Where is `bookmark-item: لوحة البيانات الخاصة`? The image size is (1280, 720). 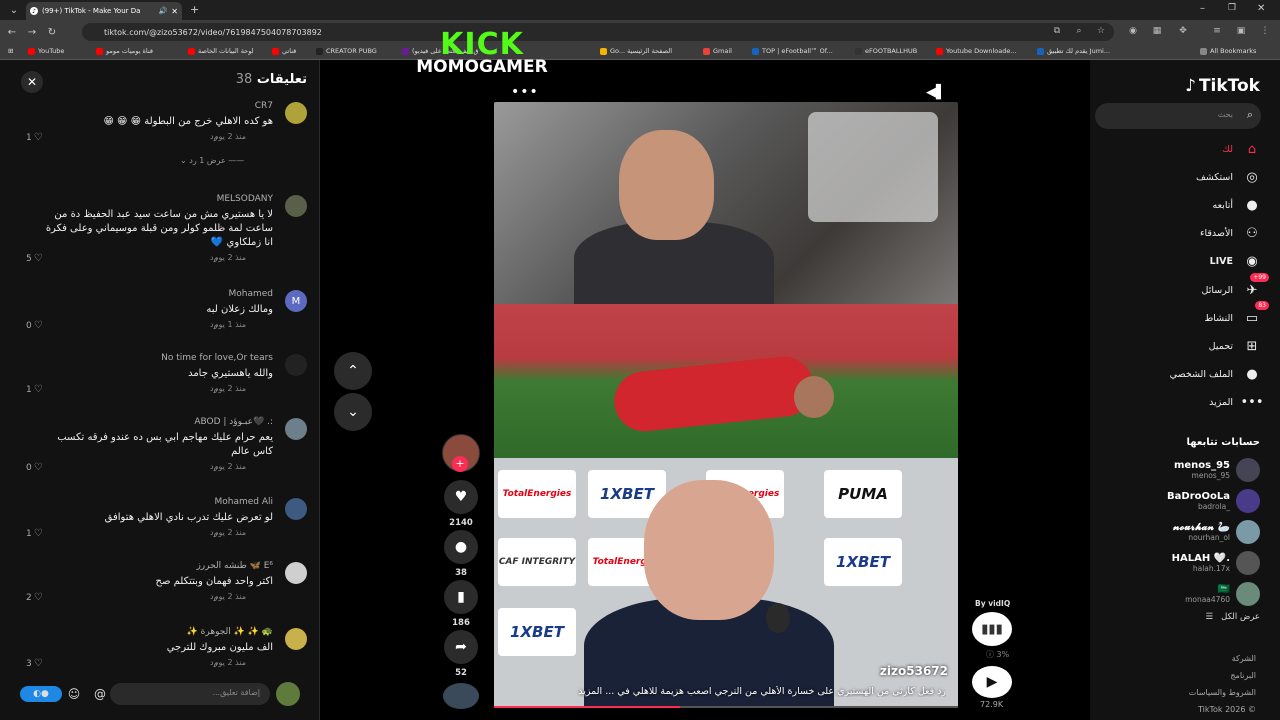
bookmark-item: لوحة البيانات الخاصة is located at coordinates (221, 51).